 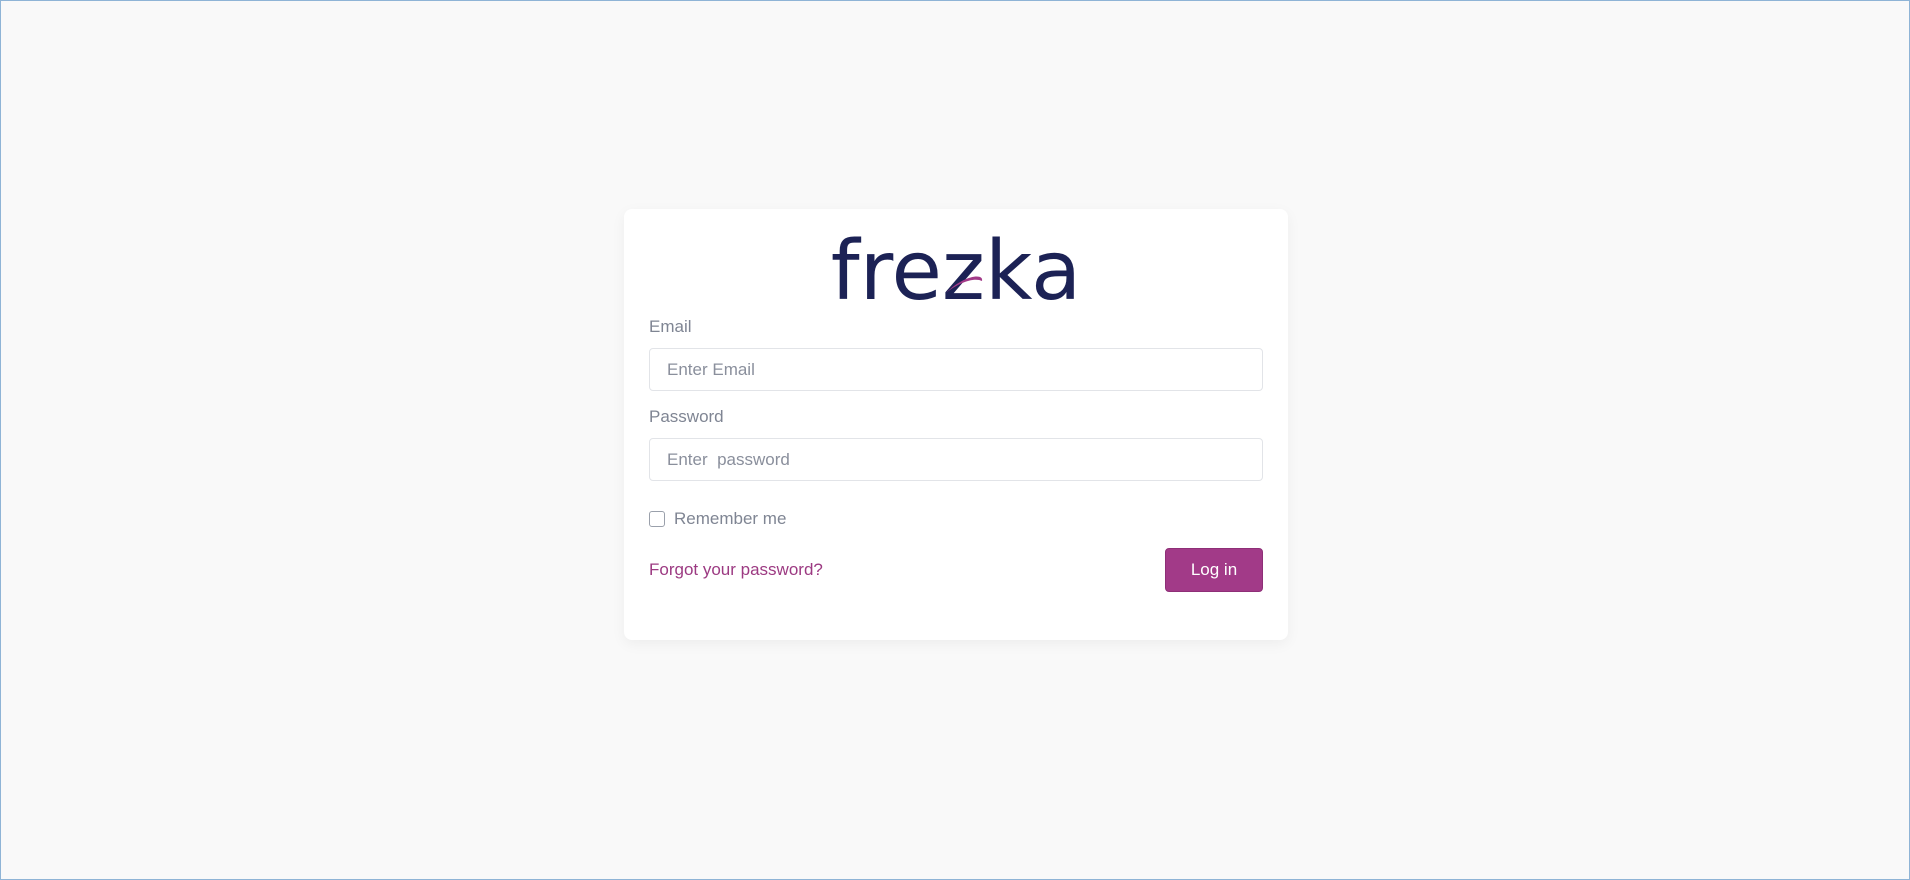 I want to click on logo-wordmark: frezka, so click(x=956, y=268).